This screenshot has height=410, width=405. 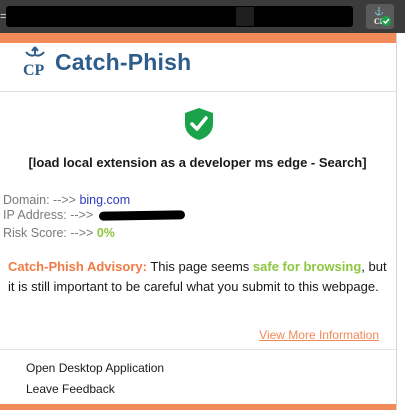 I want to click on svg-text: CP, so click(x=34, y=70).